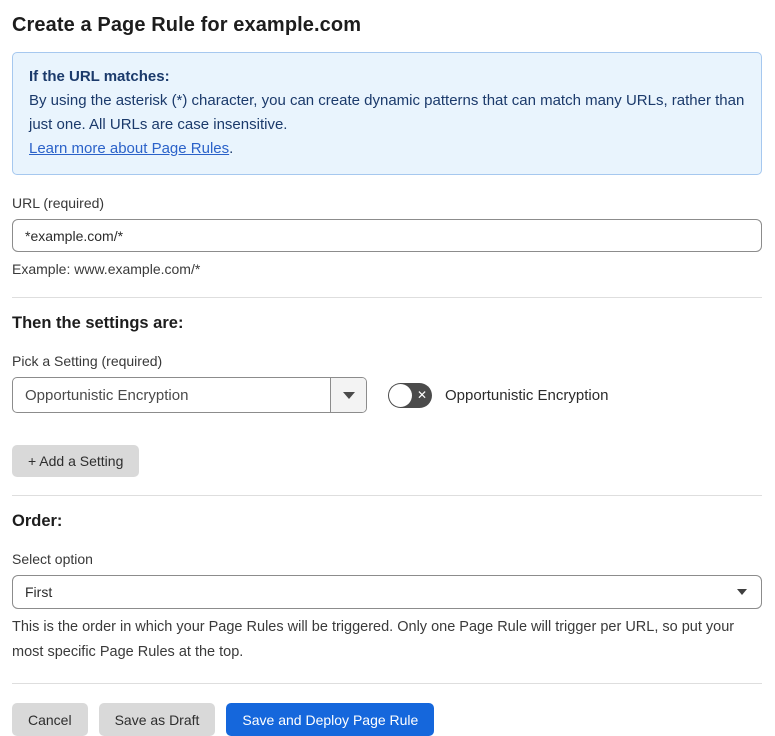  What do you see at coordinates (58, 203) in the screenshot?
I see `url-field-label: URL (required)` at bounding box center [58, 203].